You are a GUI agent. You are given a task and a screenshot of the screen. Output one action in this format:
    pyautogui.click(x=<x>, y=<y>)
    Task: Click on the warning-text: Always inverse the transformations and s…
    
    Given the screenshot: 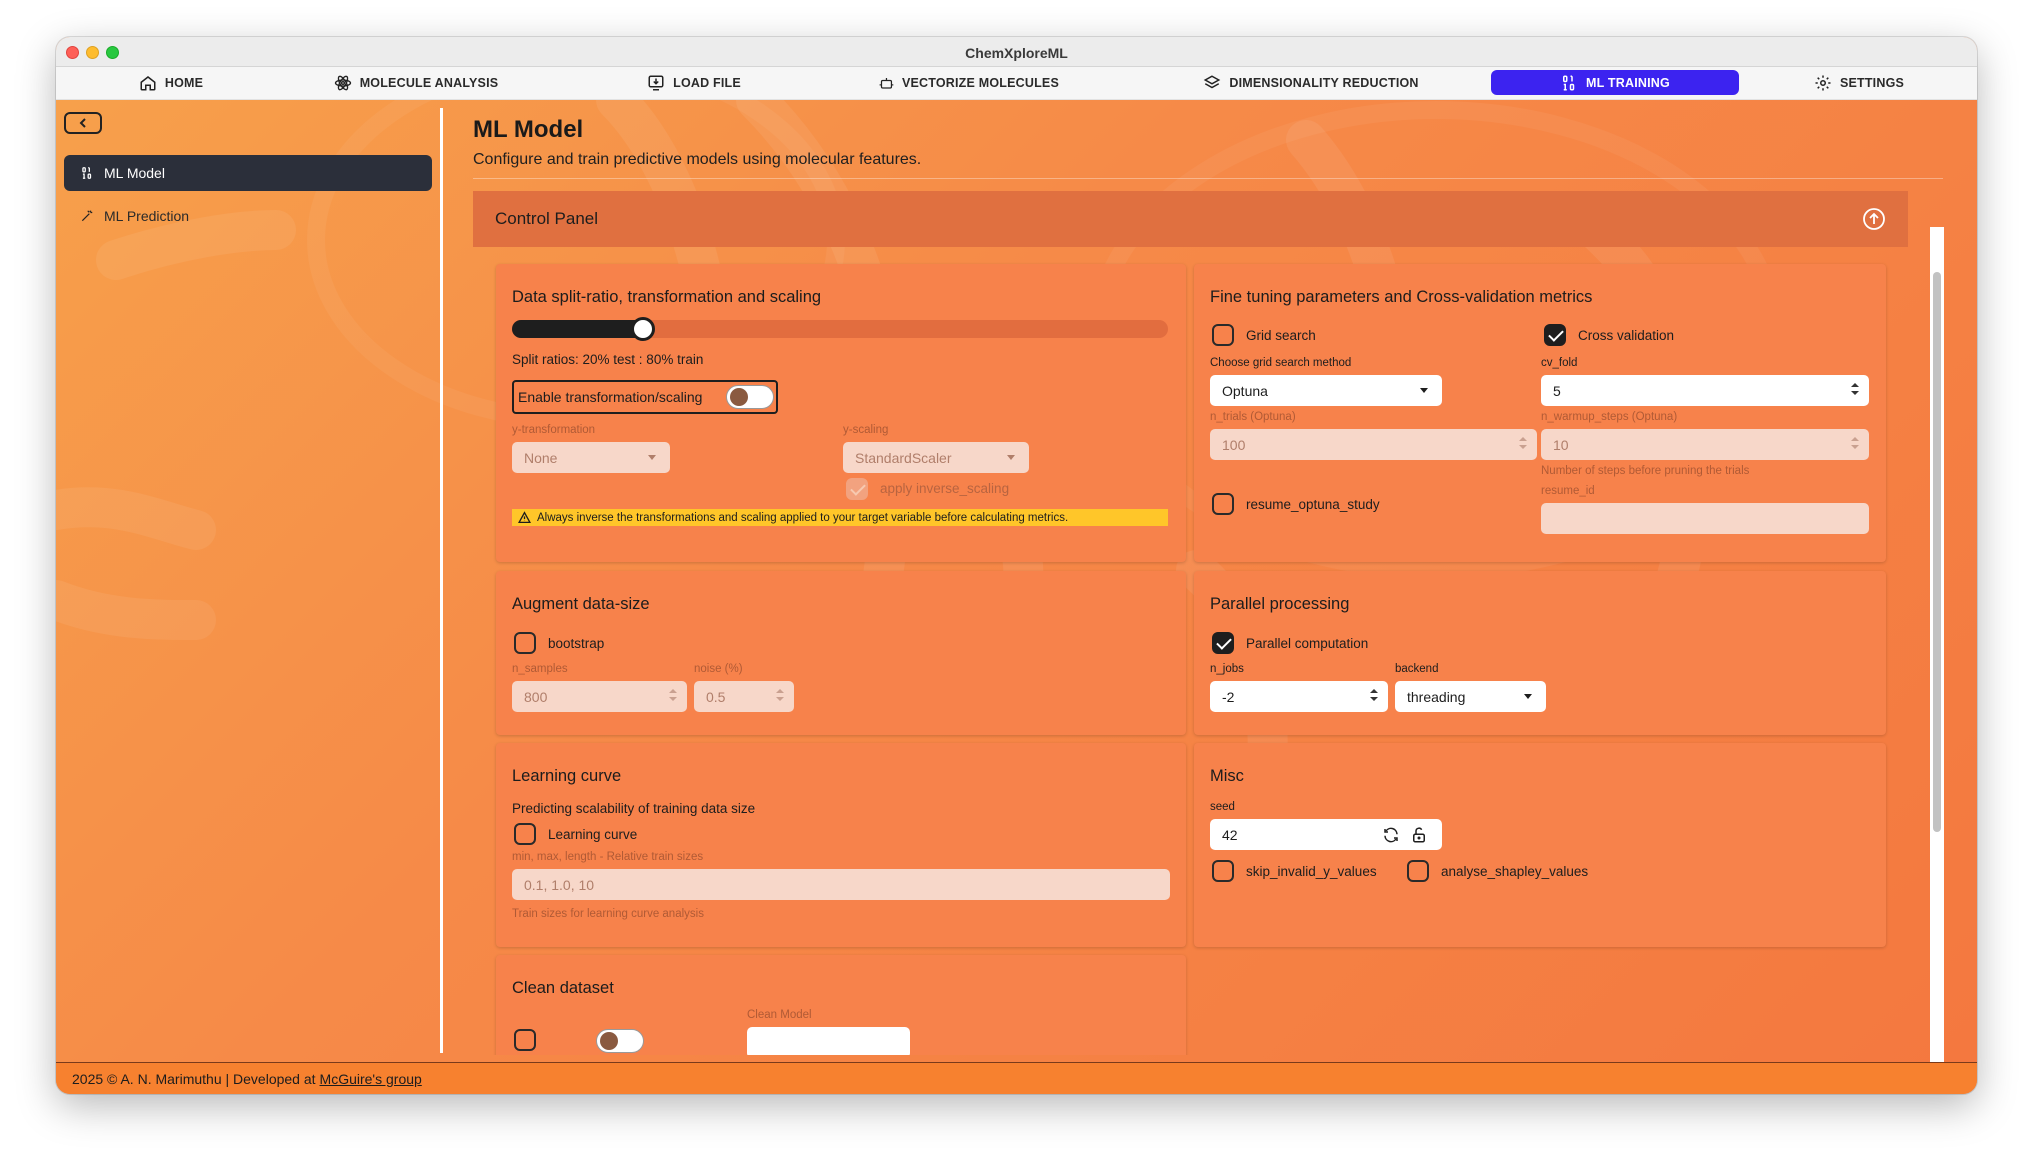 What is the action you would take?
    pyautogui.click(x=803, y=517)
    